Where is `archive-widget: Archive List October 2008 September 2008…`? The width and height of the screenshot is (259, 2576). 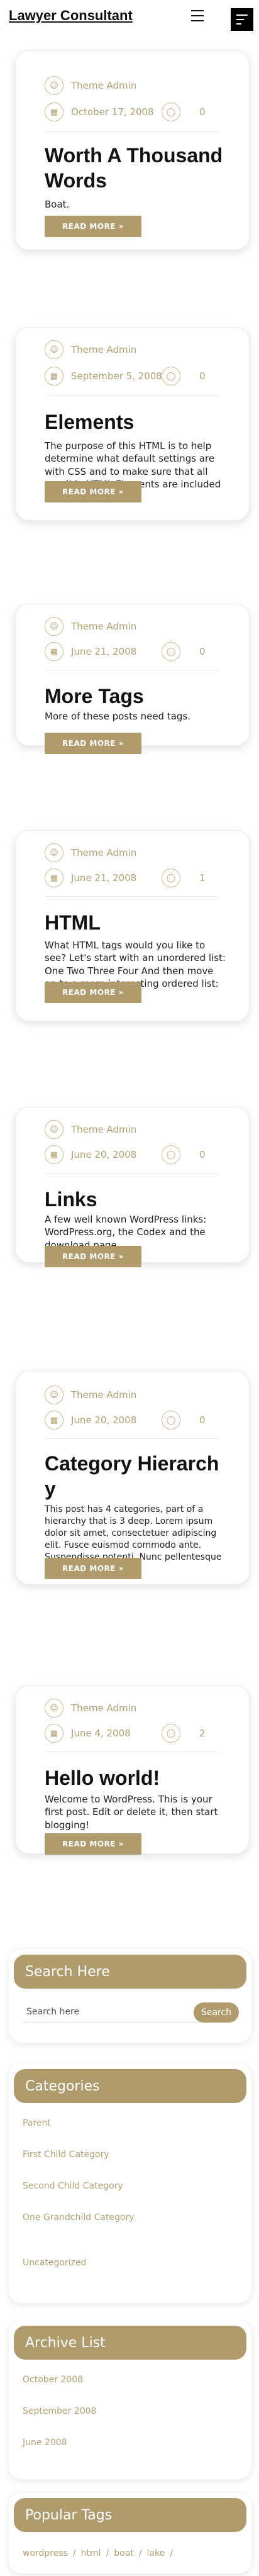
archive-widget: Archive List October 2008 September 2008… is located at coordinates (130, 2400).